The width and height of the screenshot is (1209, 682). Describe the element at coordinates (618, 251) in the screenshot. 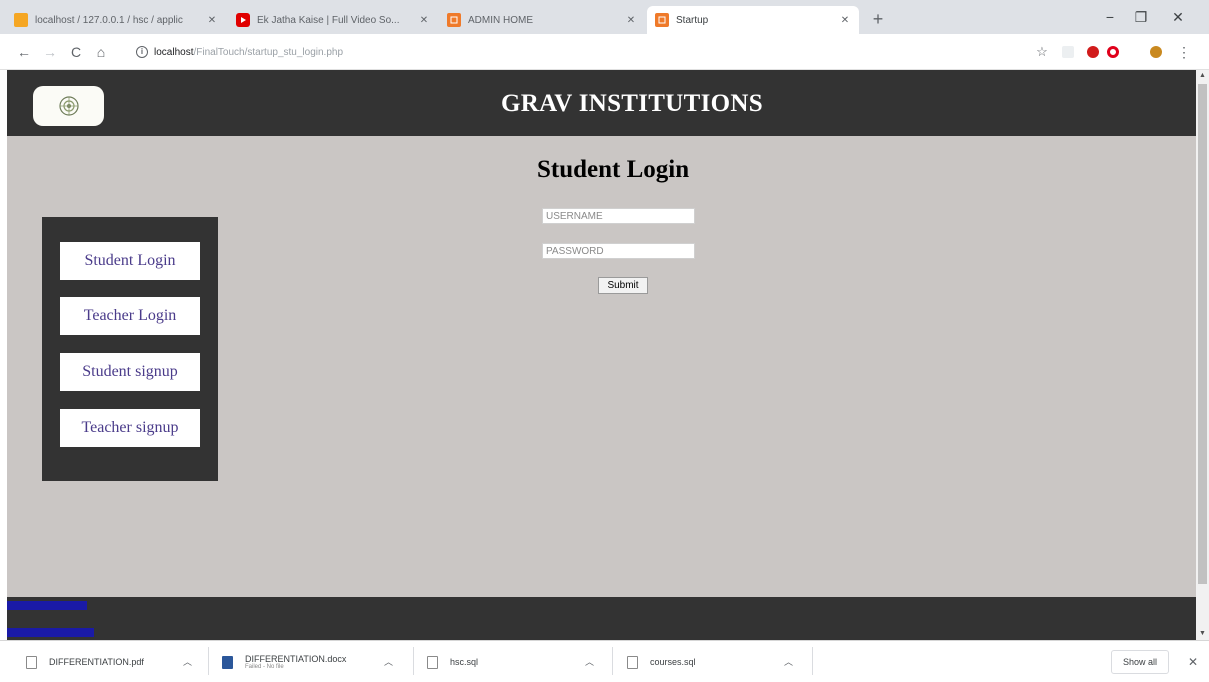

I see `password-input` at that location.